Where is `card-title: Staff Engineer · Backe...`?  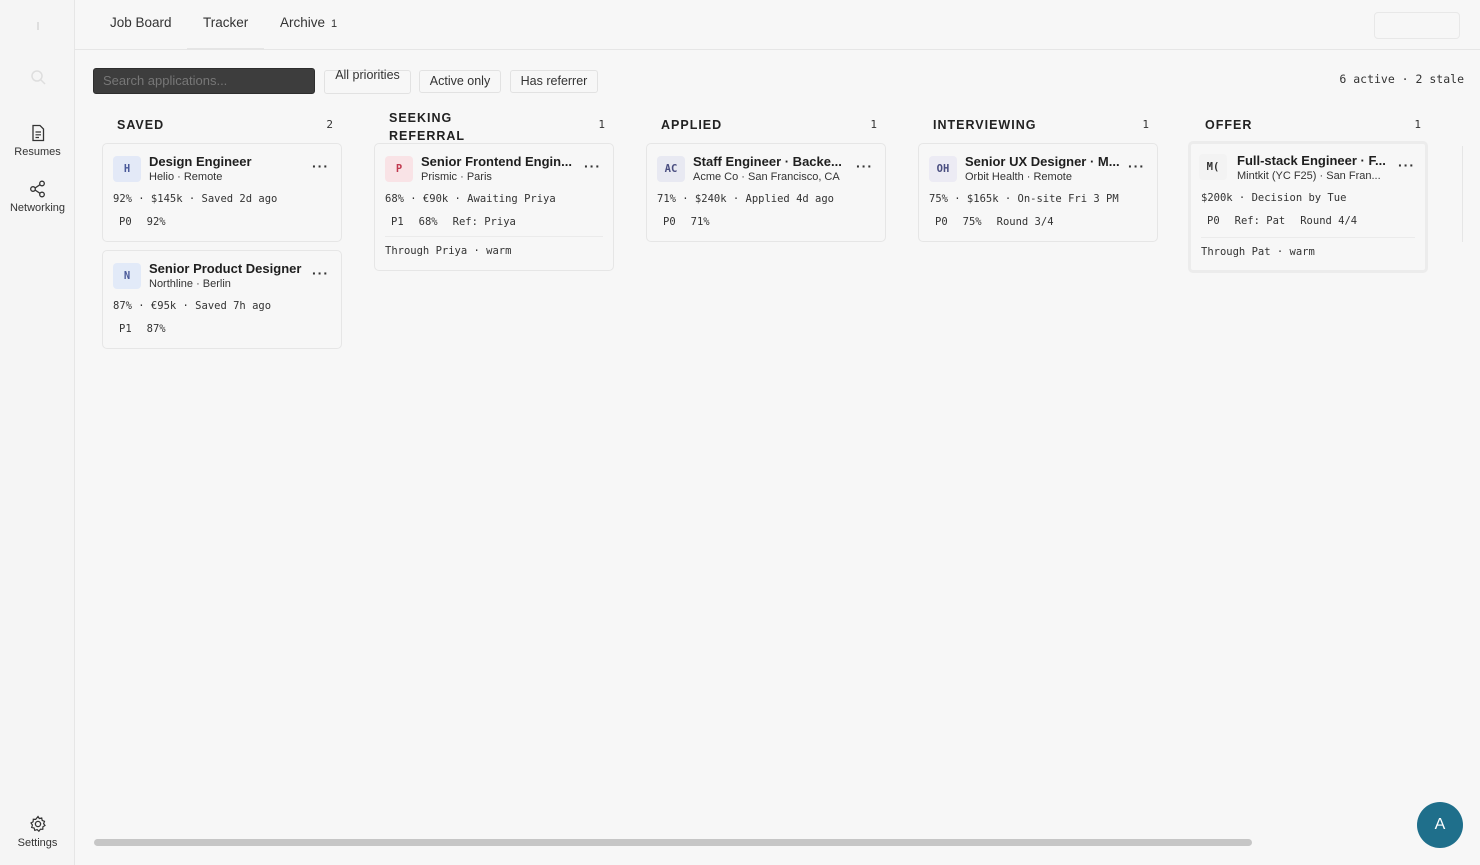
card-title: Staff Engineer · Backe... is located at coordinates (767, 161).